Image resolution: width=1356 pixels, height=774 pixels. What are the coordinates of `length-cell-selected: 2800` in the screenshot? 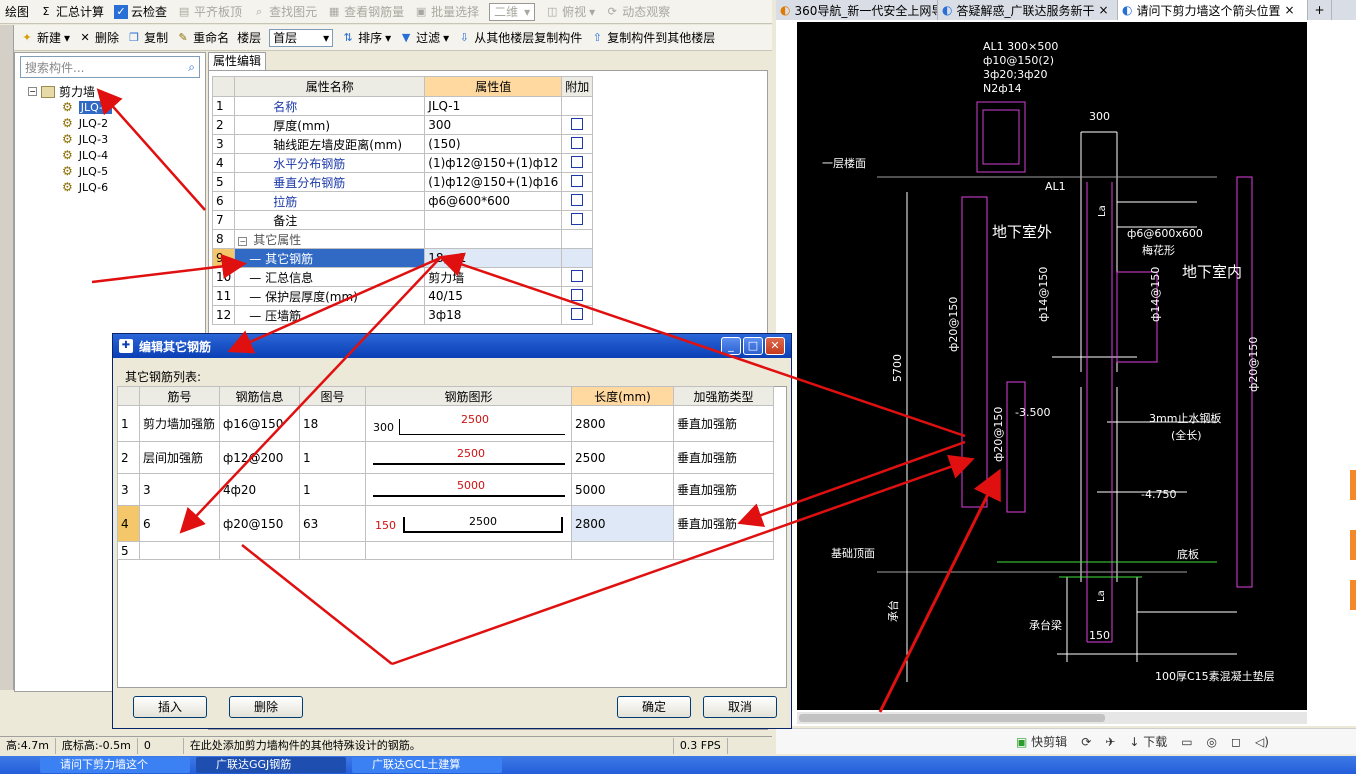 It's located at (622, 523).